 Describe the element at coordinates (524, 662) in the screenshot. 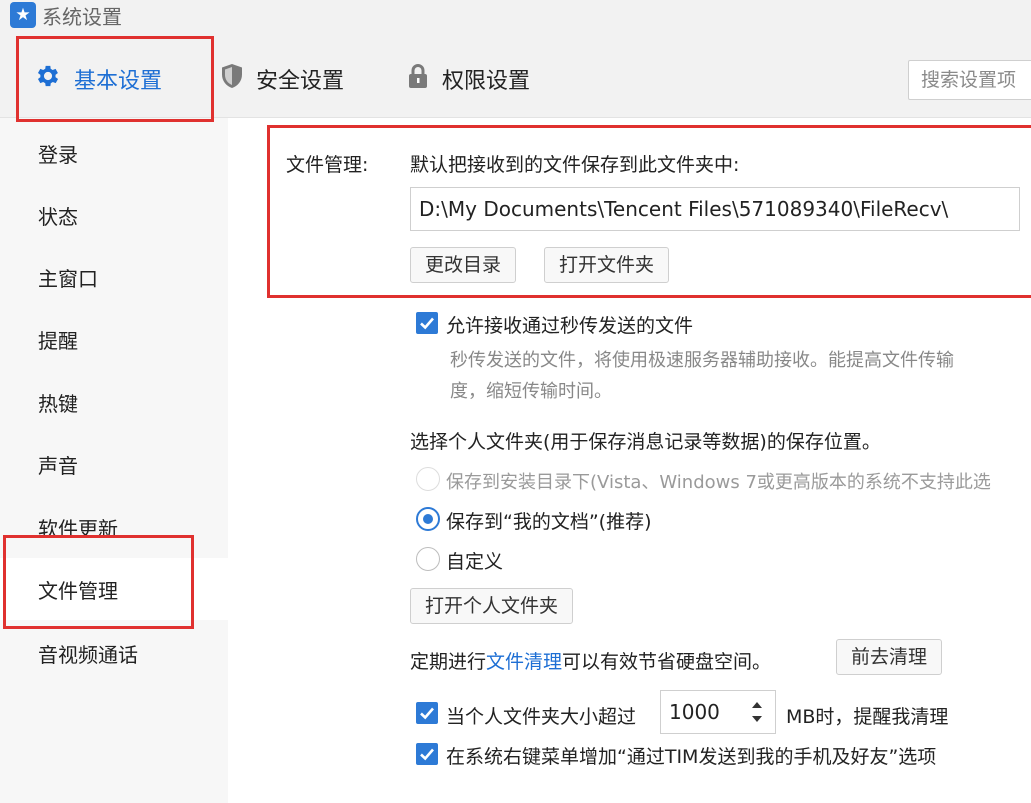

I see `file-cleanup-link: 文件清理` at that location.